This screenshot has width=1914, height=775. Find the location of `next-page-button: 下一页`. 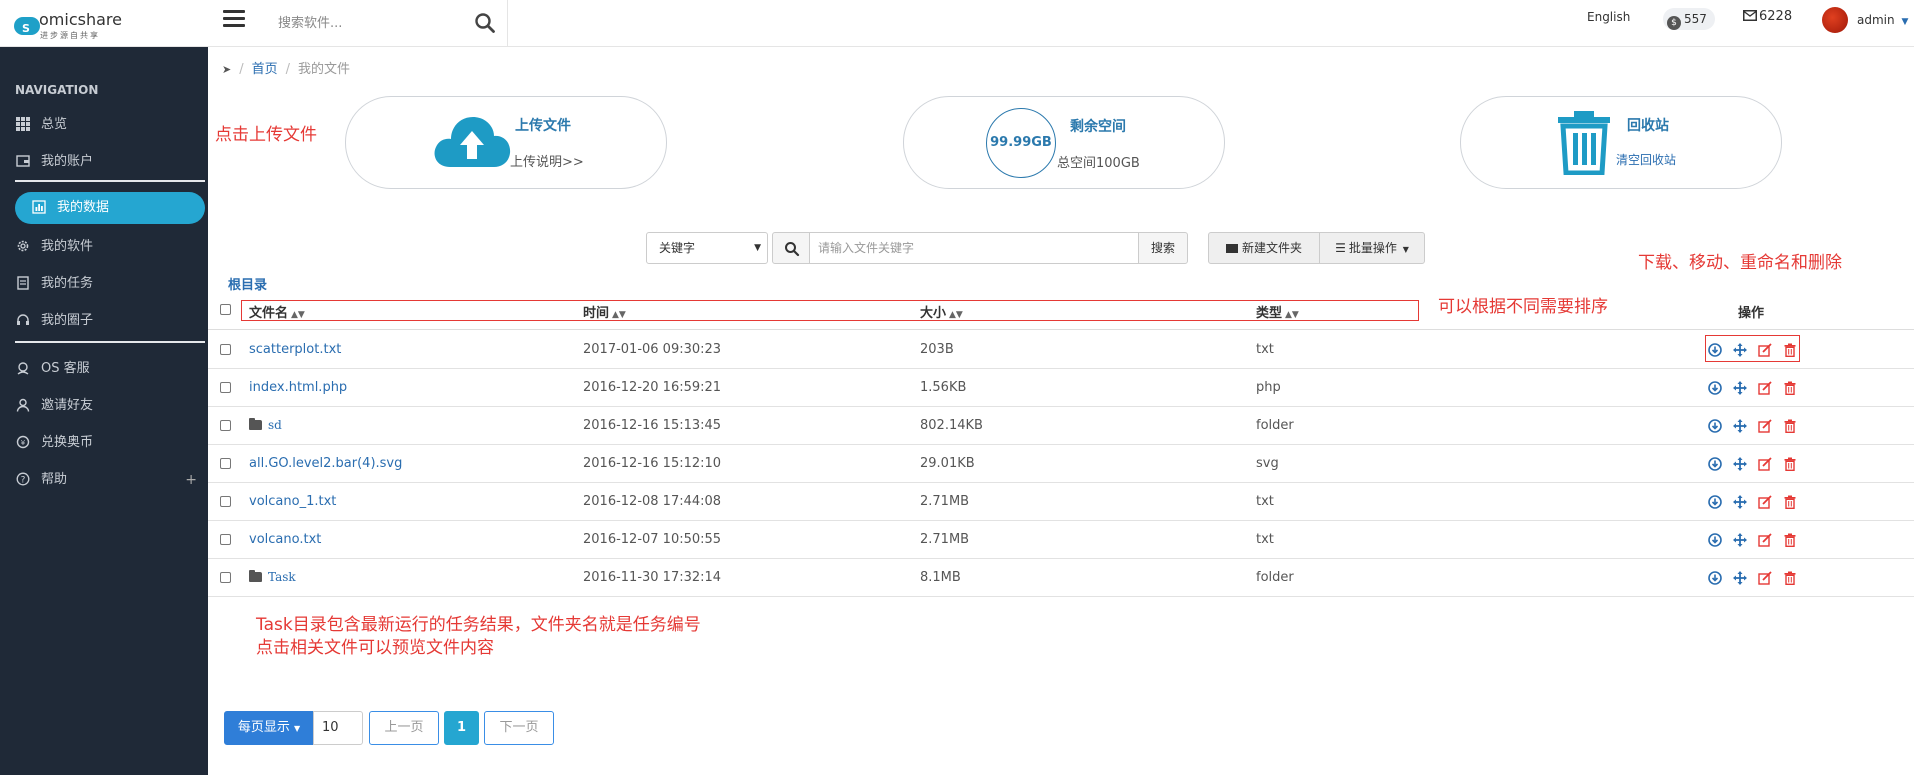

next-page-button: 下一页 is located at coordinates (519, 728).